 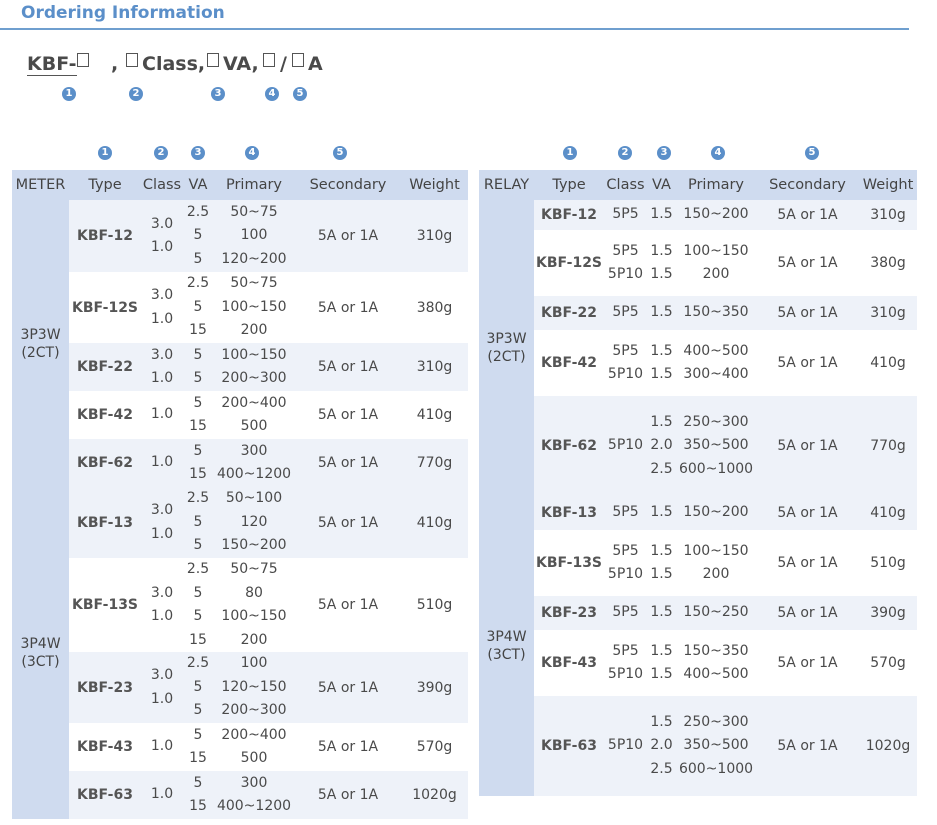 What do you see at coordinates (661, 445) in the screenshot?
I see `va-value: 2.0` at bounding box center [661, 445].